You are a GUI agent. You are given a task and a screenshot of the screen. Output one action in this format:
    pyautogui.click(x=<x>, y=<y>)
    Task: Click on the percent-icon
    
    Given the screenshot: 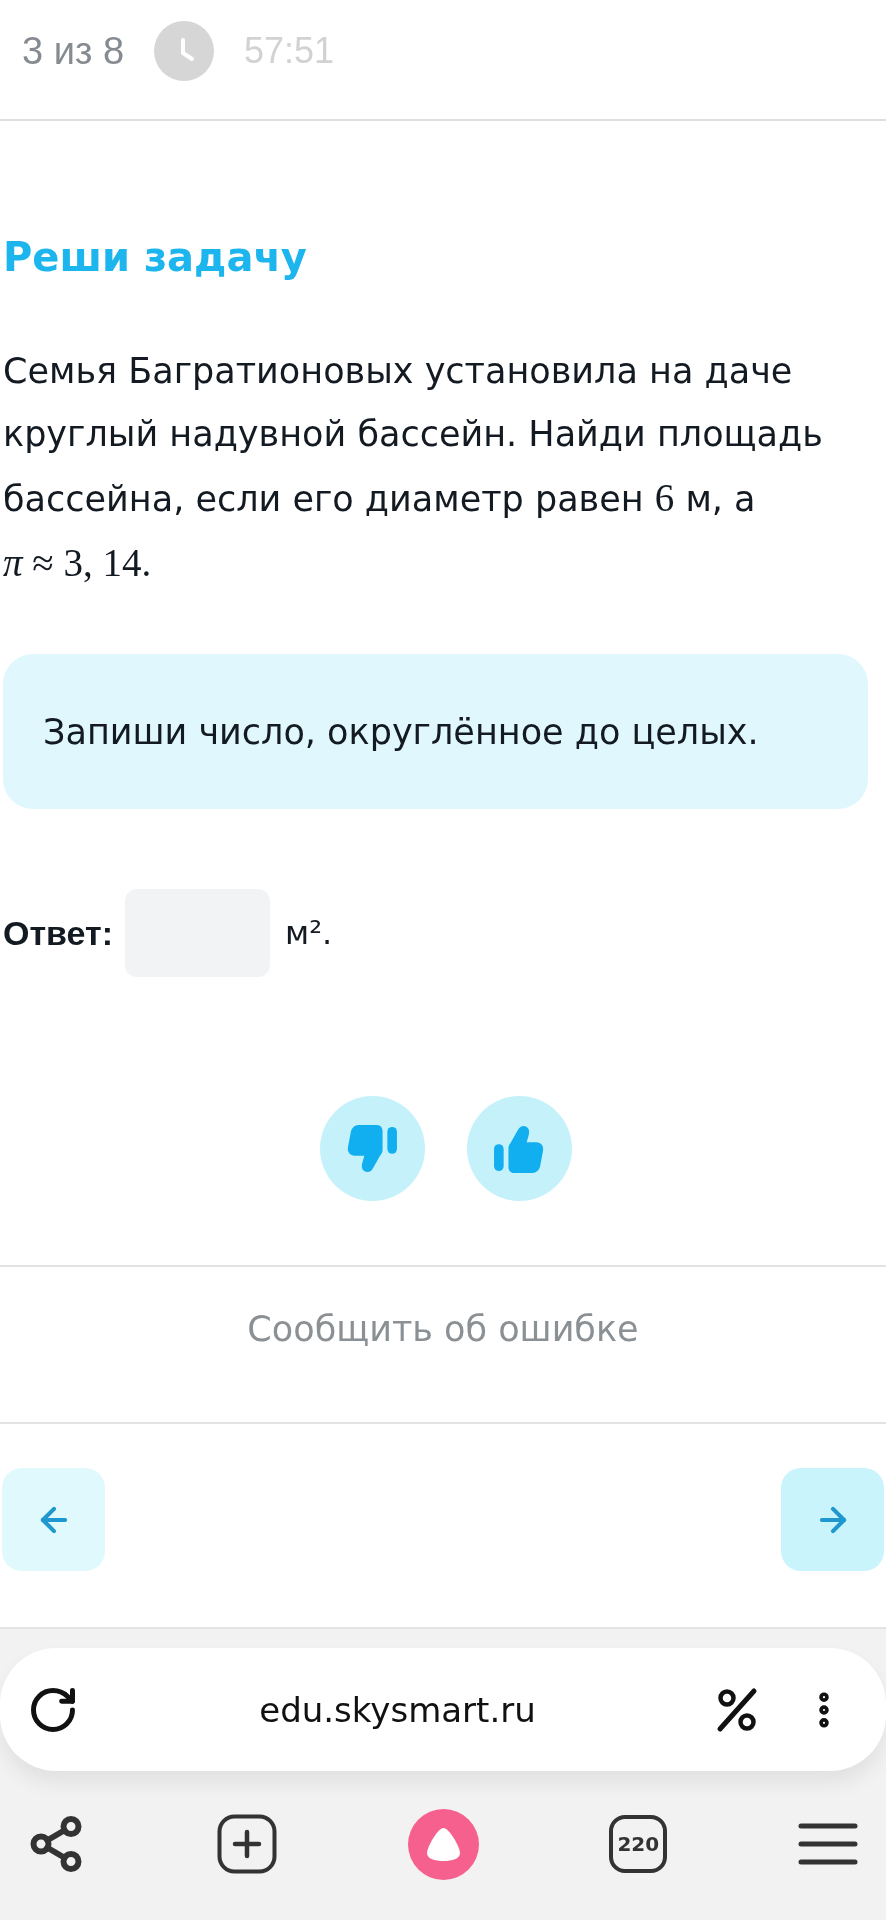 What is the action you would take?
    pyautogui.click(x=737, y=1709)
    